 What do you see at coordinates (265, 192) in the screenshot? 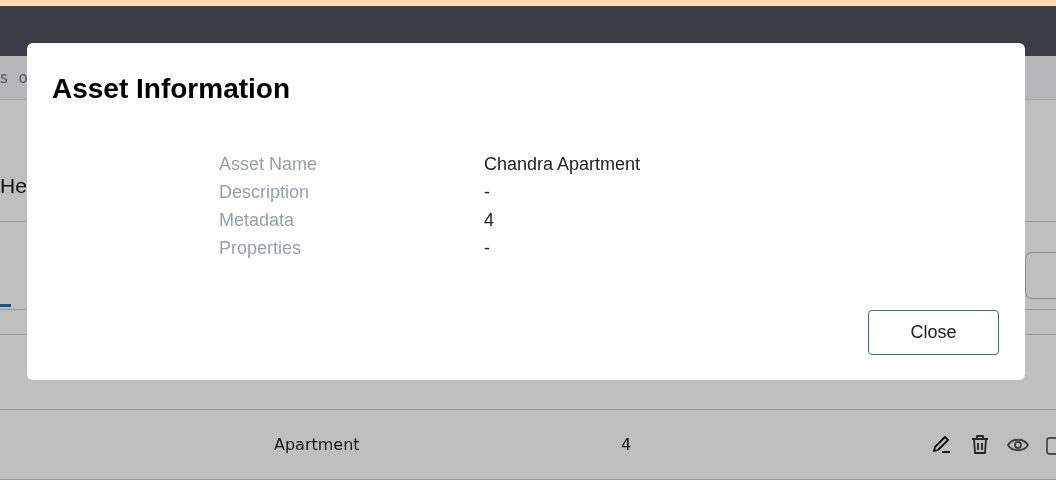
I see `field-label: Description` at bounding box center [265, 192].